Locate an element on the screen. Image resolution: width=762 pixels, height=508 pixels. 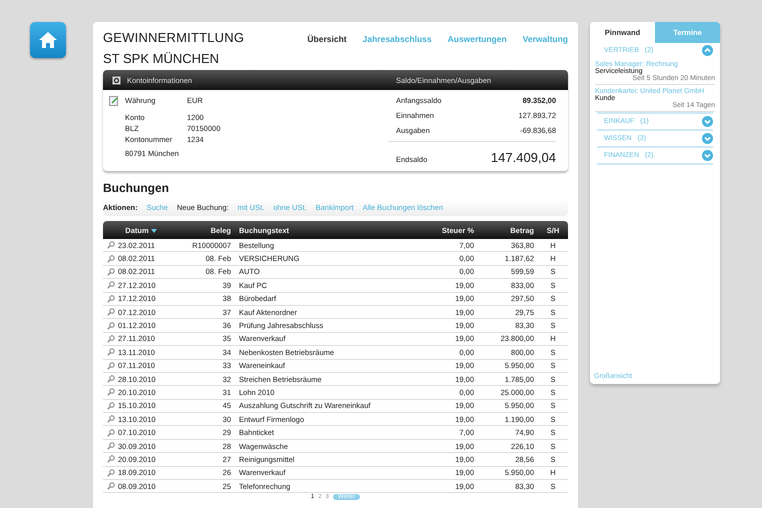
section-title: Buchungen is located at coordinates (136, 188).